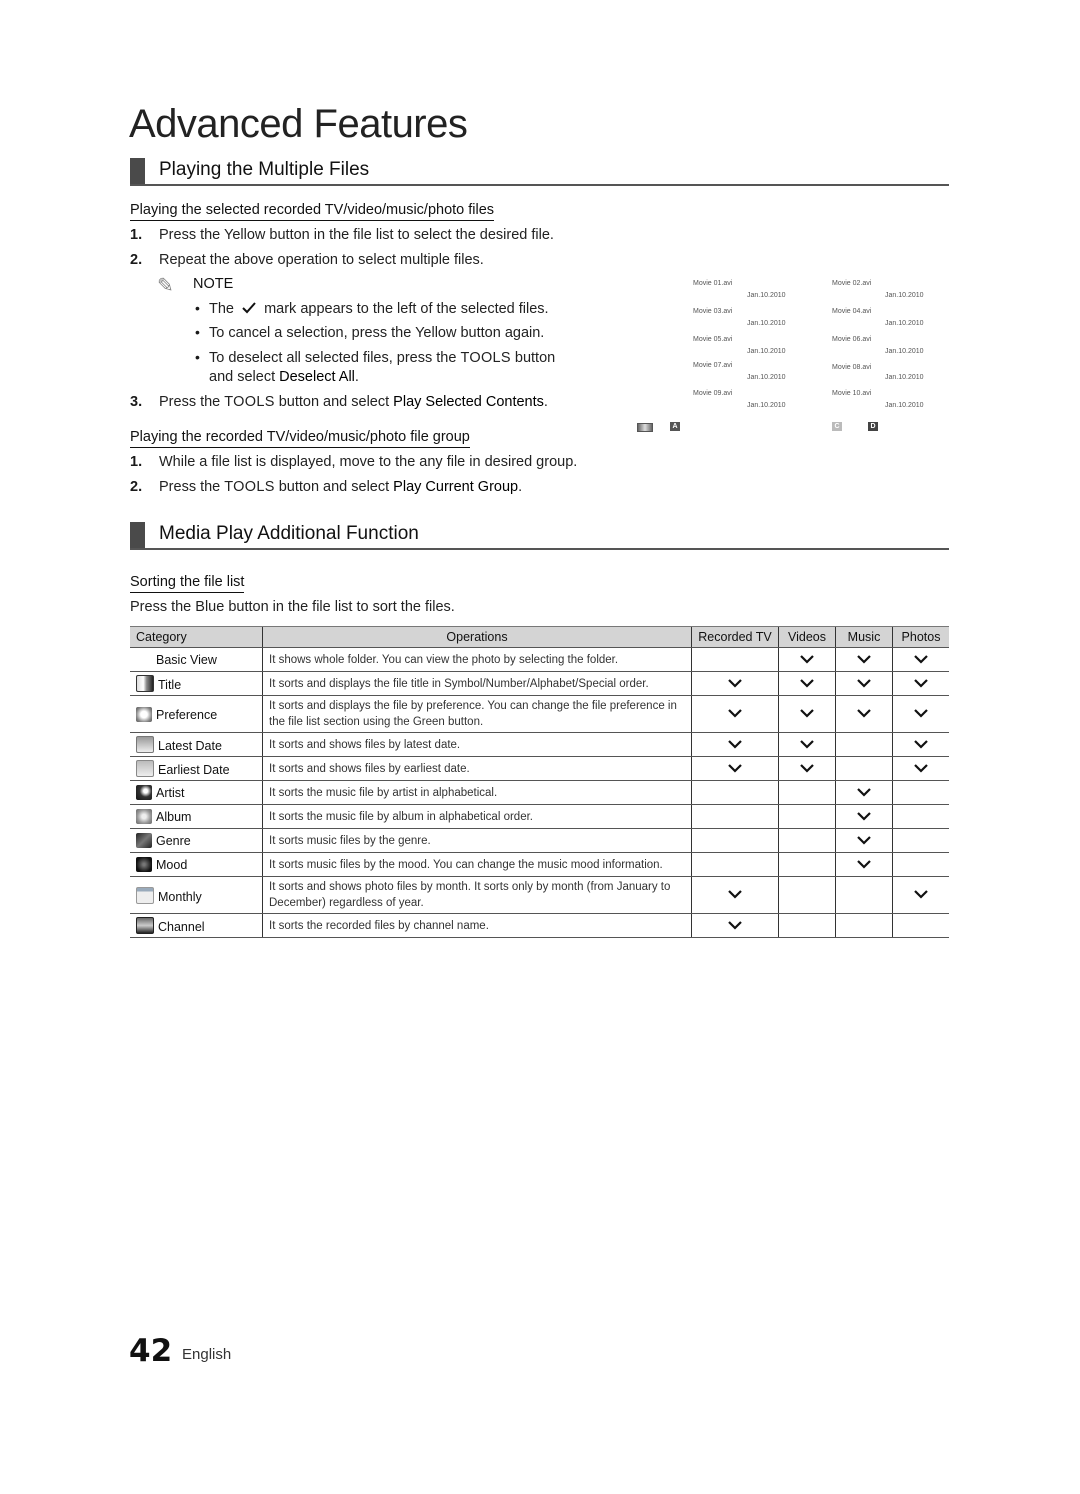 The image size is (1080, 1494). What do you see at coordinates (456, 487) in the screenshot?
I see `menu-option-play-current-group: Play Current Group` at bounding box center [456, 487].